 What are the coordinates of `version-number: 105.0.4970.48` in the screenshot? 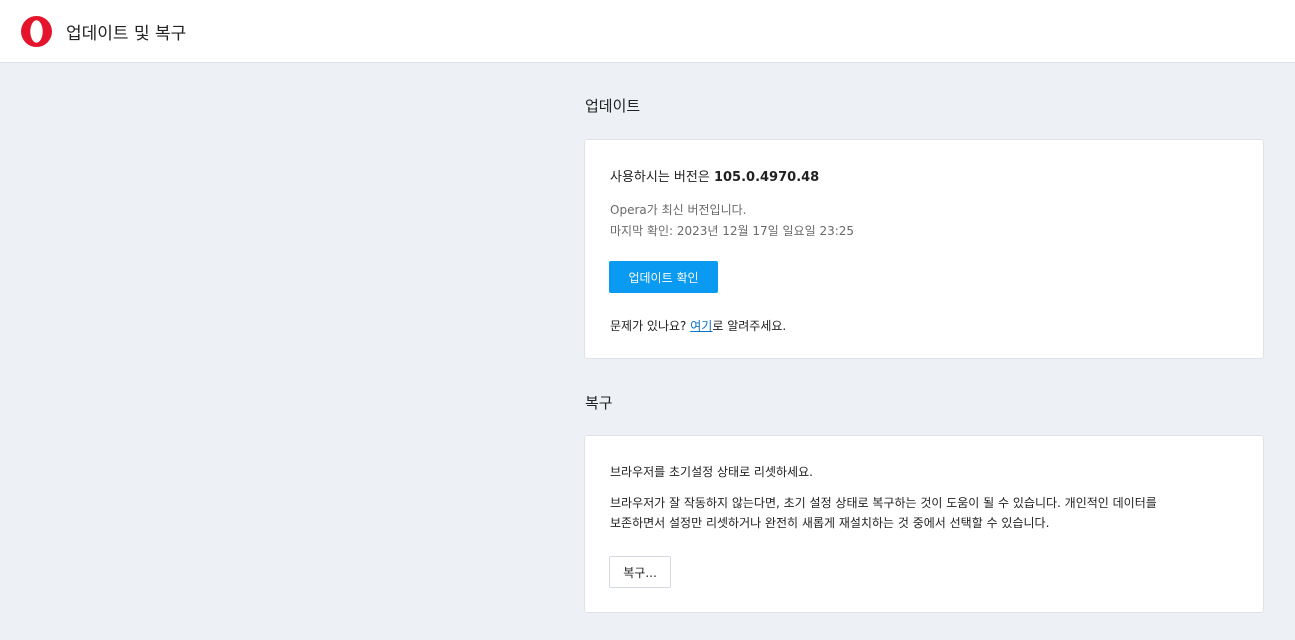 It's located at (766, 177).